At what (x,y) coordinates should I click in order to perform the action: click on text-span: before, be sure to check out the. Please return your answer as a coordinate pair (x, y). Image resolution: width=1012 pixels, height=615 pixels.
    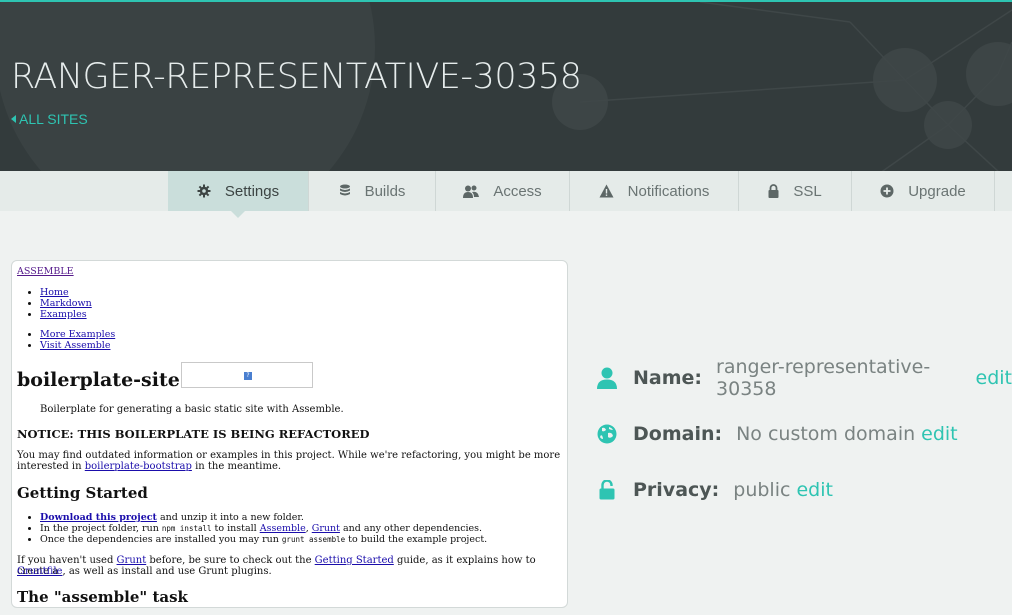
    Looking at the image, I should click on (230, 560).